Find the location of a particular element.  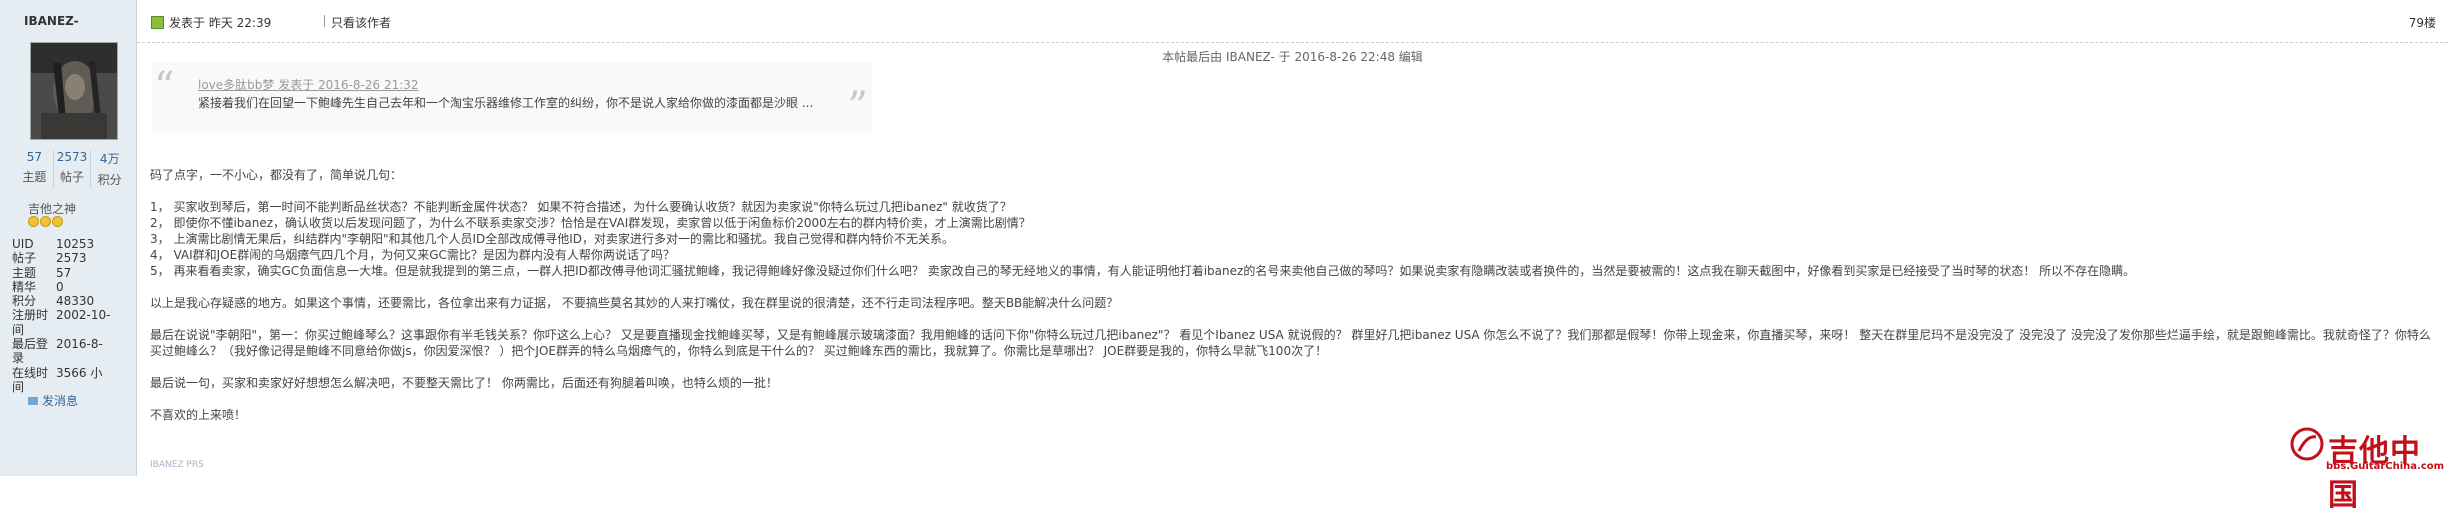

info-key: 最后登录 is located at coordinates (30, 351).